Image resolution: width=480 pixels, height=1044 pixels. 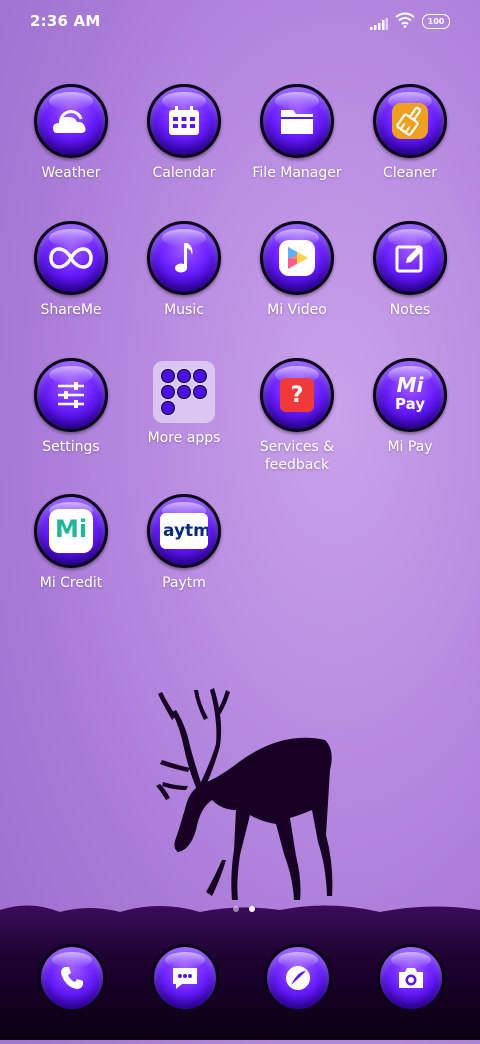 I want to click on app-services-feedback: ? Services & feedback, so click(x=297, y=416).